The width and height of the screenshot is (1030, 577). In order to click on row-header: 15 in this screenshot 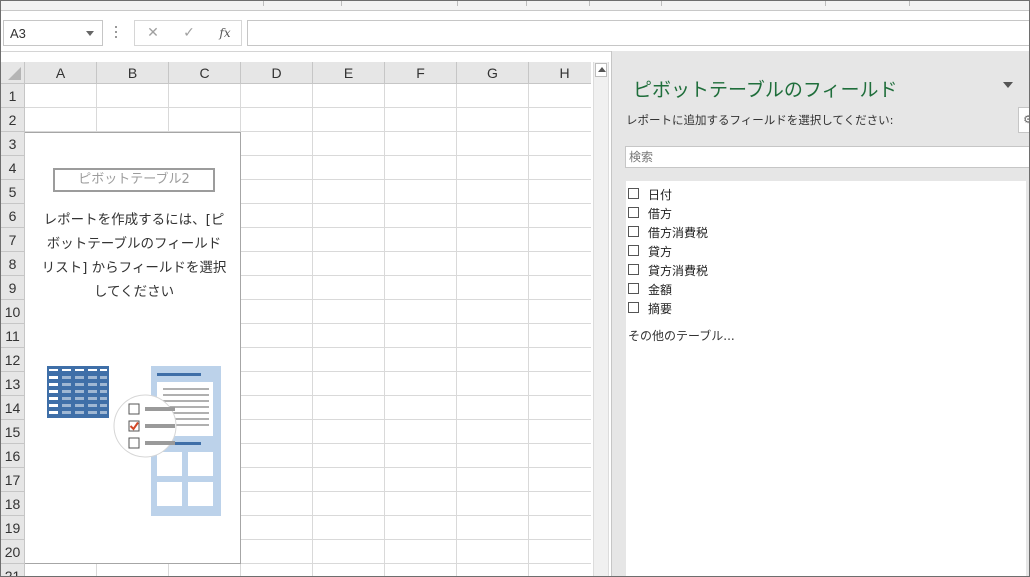, I will do `click(13, 432)`.